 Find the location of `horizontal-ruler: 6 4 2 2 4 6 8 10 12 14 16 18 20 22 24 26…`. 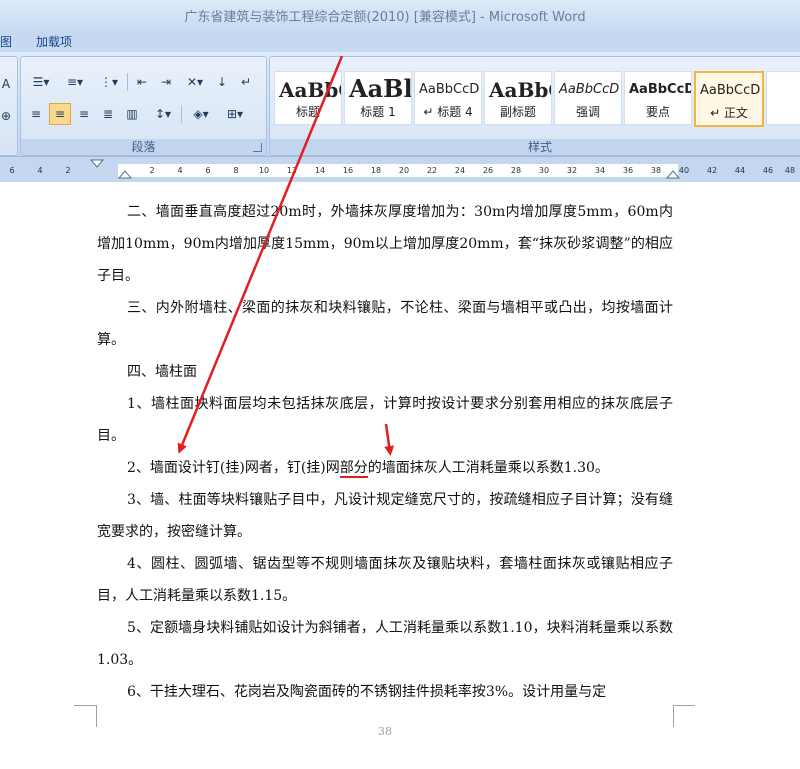

horizontal-ruler: 6 4 2 2 4 6 8 10 12 14 16 18 20 22 24 26… is located at coordinates (400, 169).